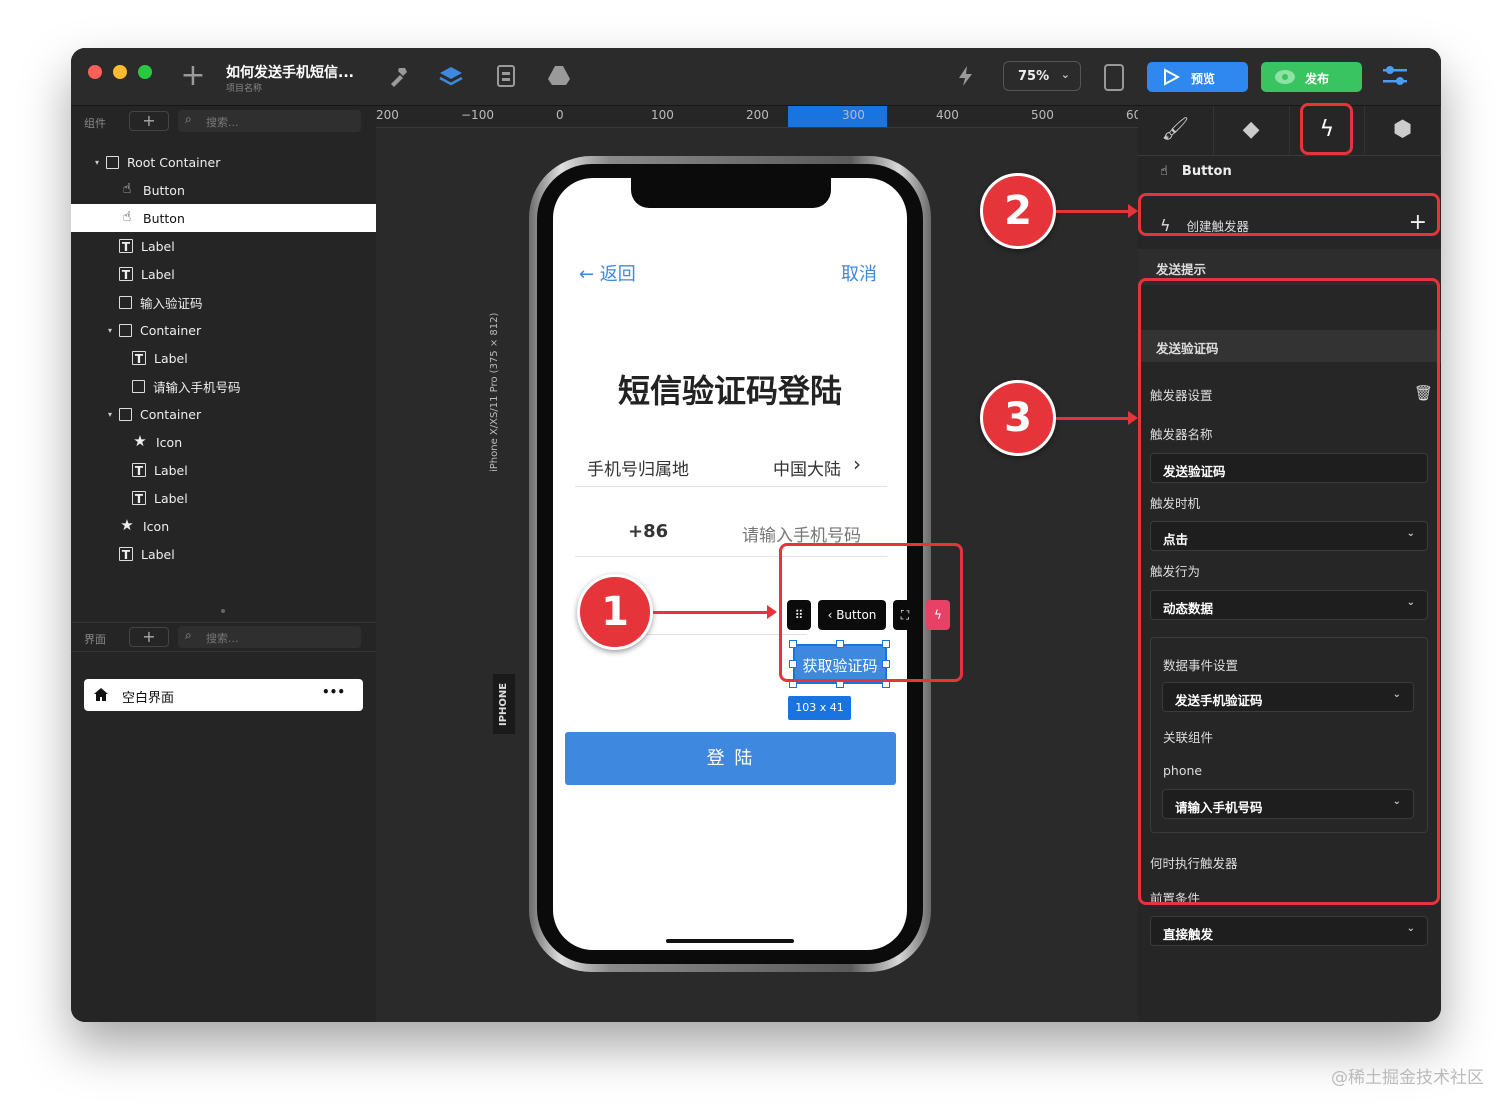 The width and height of the screenshot is (1512, 1116). Describe the element at coordinates (730, 758) in the screenshot. I see `login-button: 登 陆` at that location.